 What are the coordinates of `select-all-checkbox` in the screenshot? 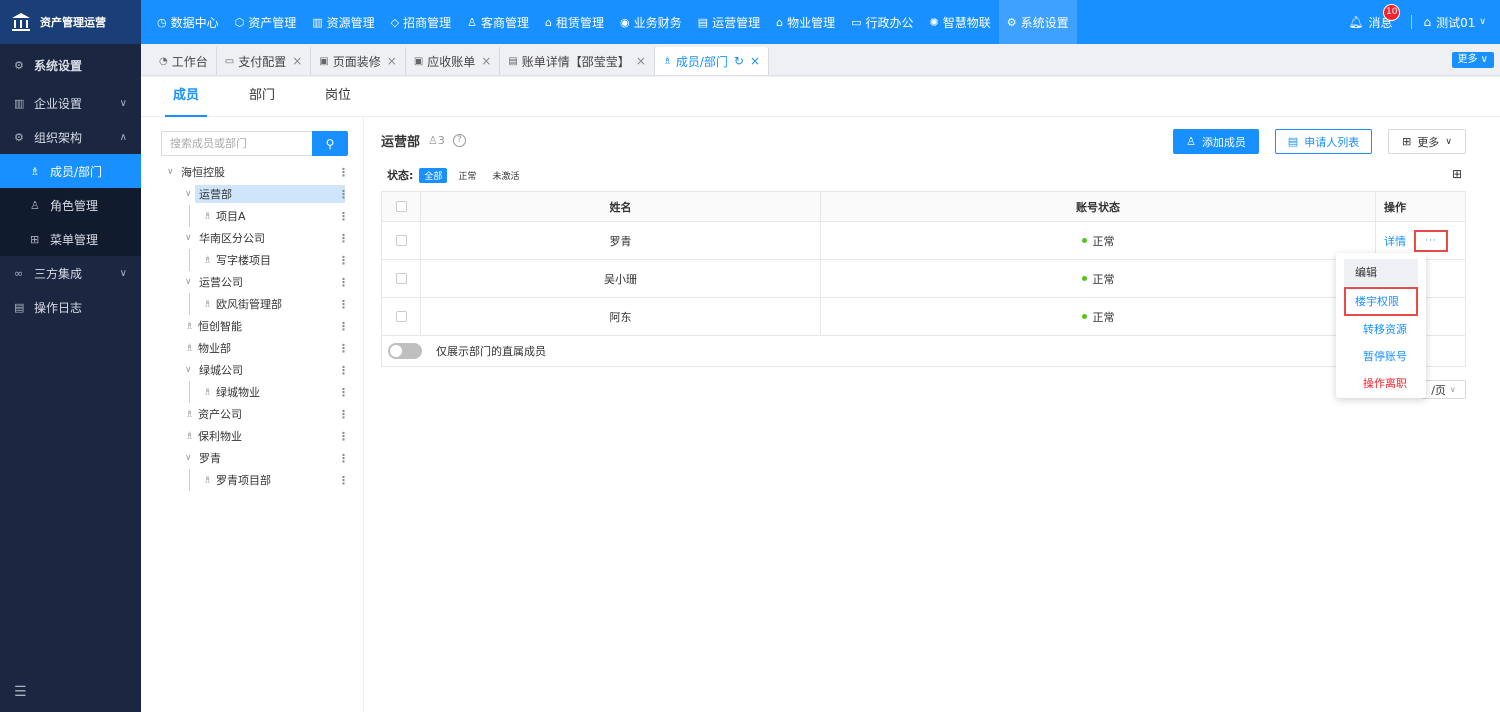 It's located at (401, 206).